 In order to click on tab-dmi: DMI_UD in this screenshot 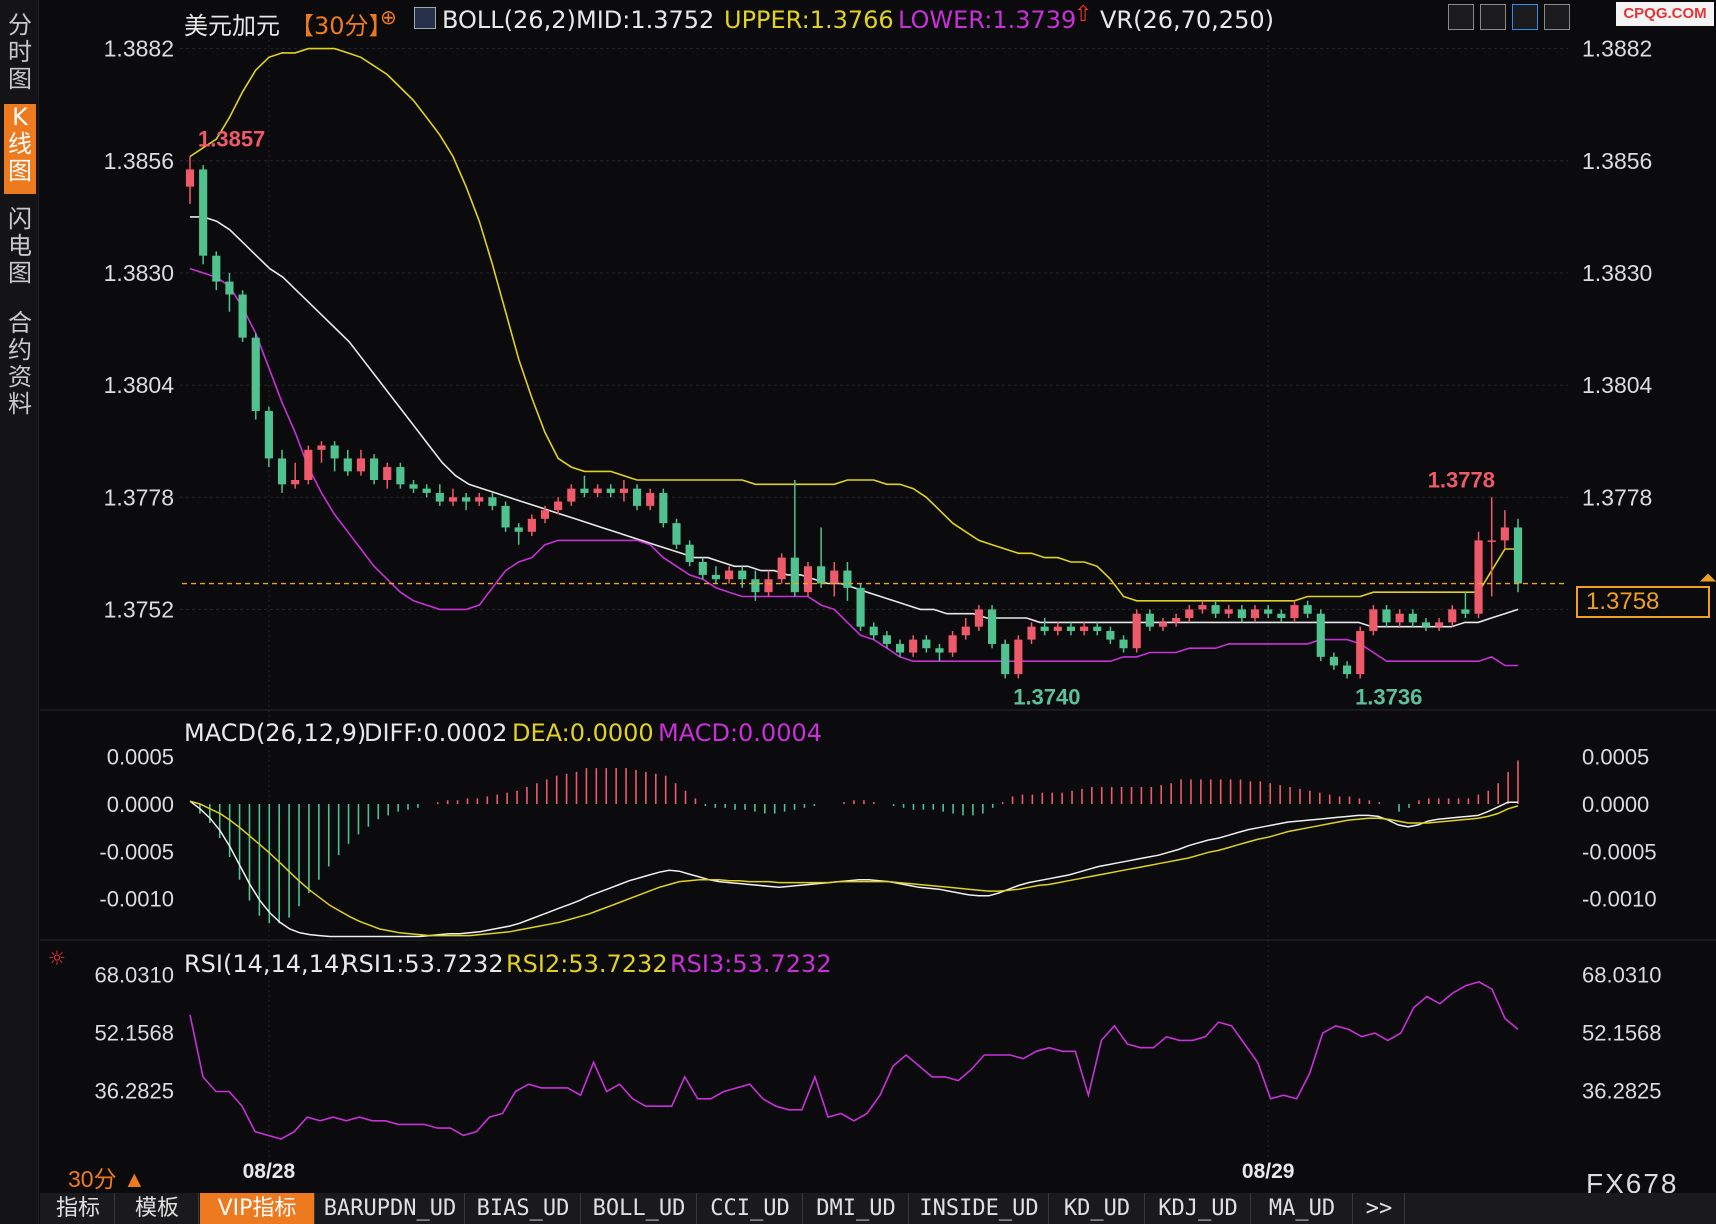, I will do `click(856, 1208)`.